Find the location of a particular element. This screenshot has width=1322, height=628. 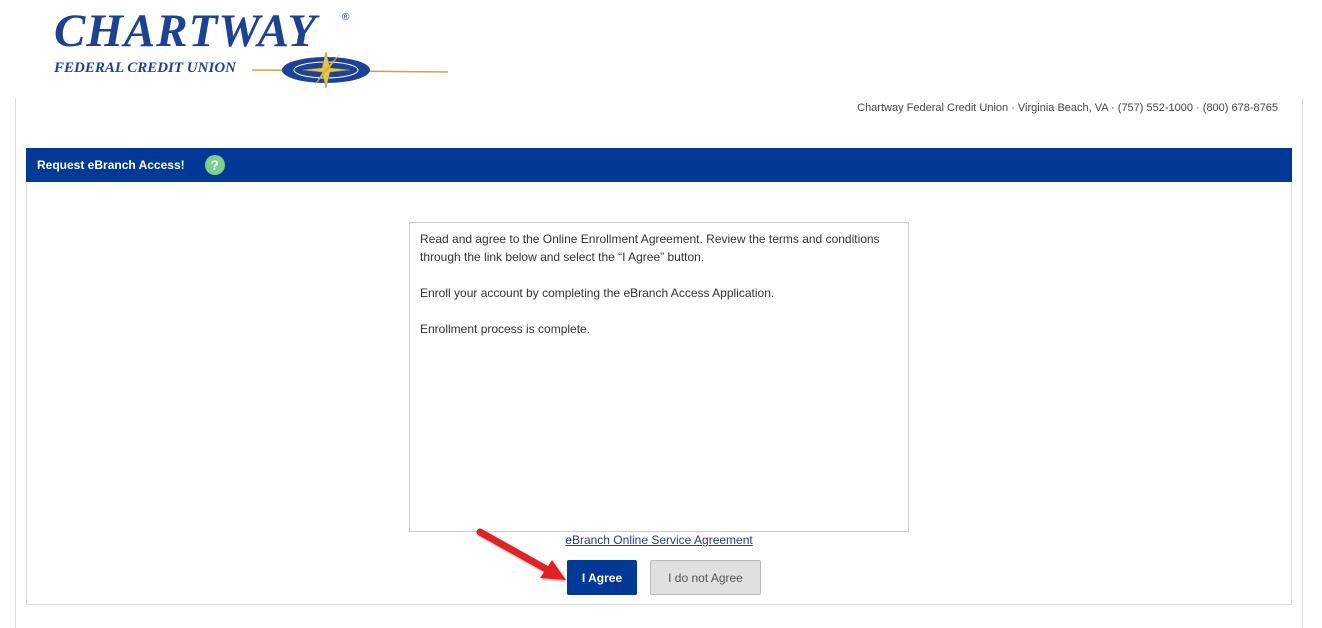

logo-subtitle: FEDERAL CREDIT UNION is located at coordinates (145, 68).